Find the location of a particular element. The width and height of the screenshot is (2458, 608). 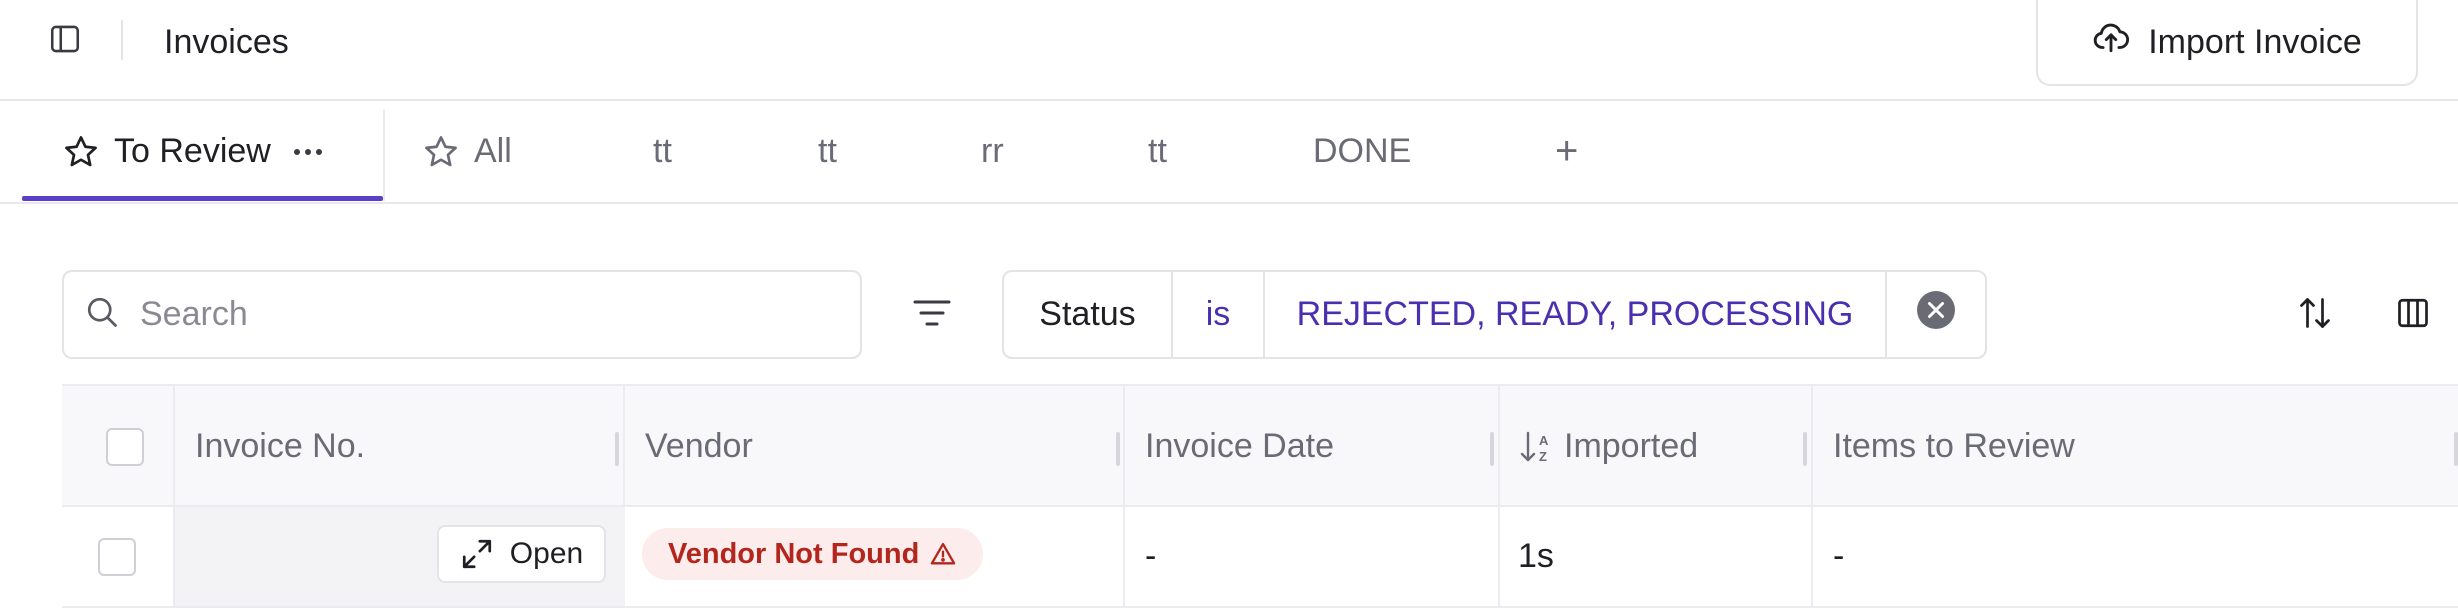

column-header-vendor: Vendor is located at coordinates (699, 446).